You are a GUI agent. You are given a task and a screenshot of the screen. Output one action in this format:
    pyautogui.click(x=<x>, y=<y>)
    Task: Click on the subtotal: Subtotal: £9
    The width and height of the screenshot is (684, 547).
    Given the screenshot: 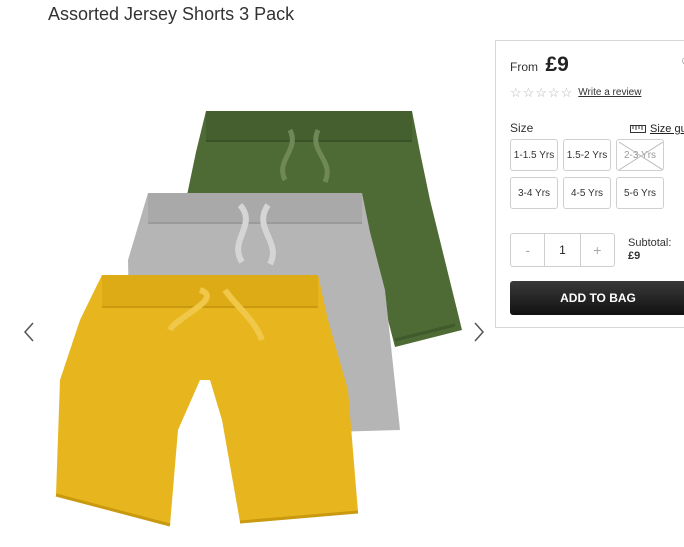 What is the action you would take?
    pyautogui.click(x=649, y=250)
    